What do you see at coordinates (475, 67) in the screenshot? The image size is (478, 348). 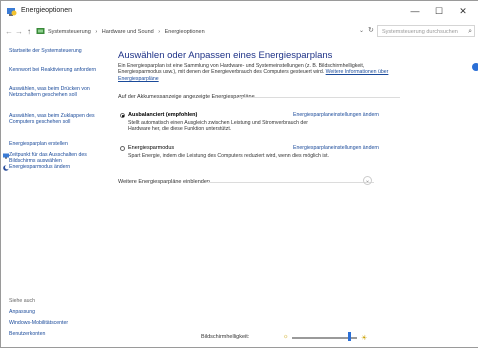 I see `help-icon` at bounding box center [475, 67].